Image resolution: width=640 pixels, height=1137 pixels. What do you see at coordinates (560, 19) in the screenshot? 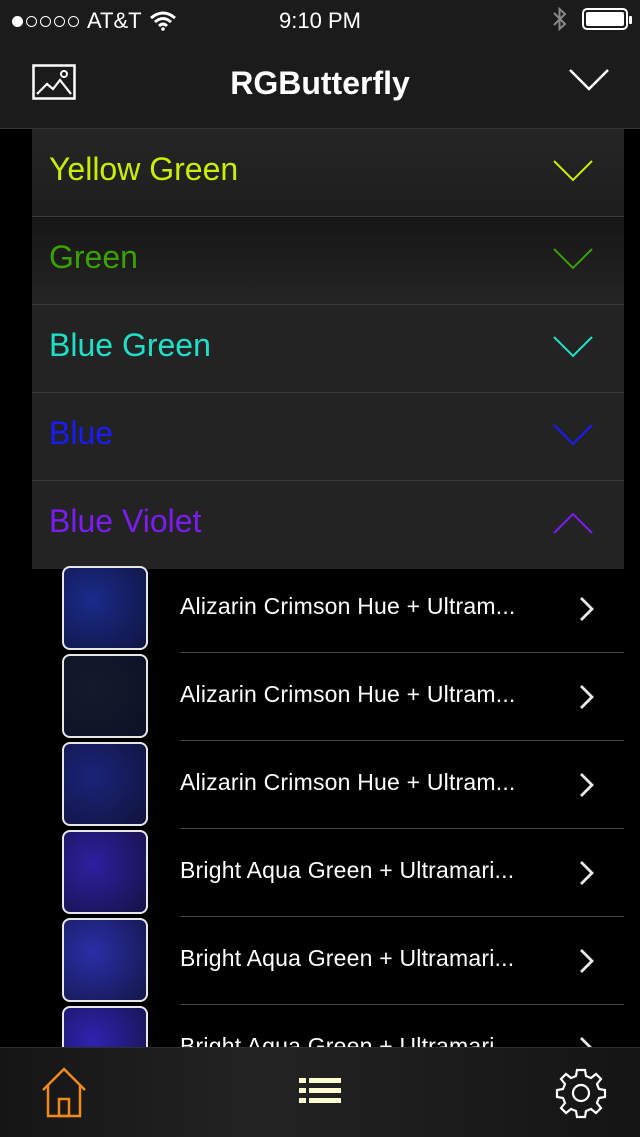
I see `bluetooth-icon` at bounding box center [560, 19].